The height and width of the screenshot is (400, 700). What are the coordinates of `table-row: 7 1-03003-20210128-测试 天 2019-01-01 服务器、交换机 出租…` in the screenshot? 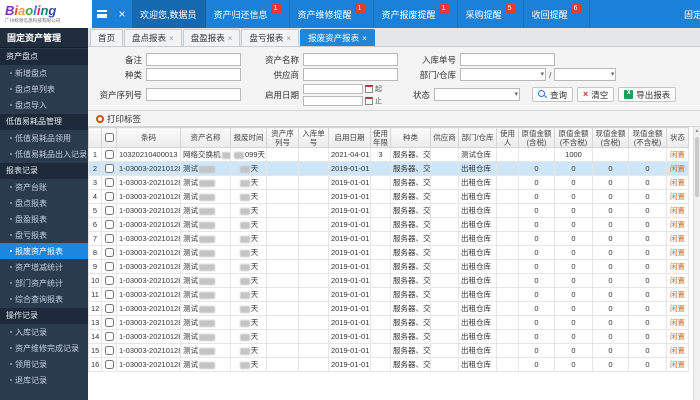 It's located at (388, 238).